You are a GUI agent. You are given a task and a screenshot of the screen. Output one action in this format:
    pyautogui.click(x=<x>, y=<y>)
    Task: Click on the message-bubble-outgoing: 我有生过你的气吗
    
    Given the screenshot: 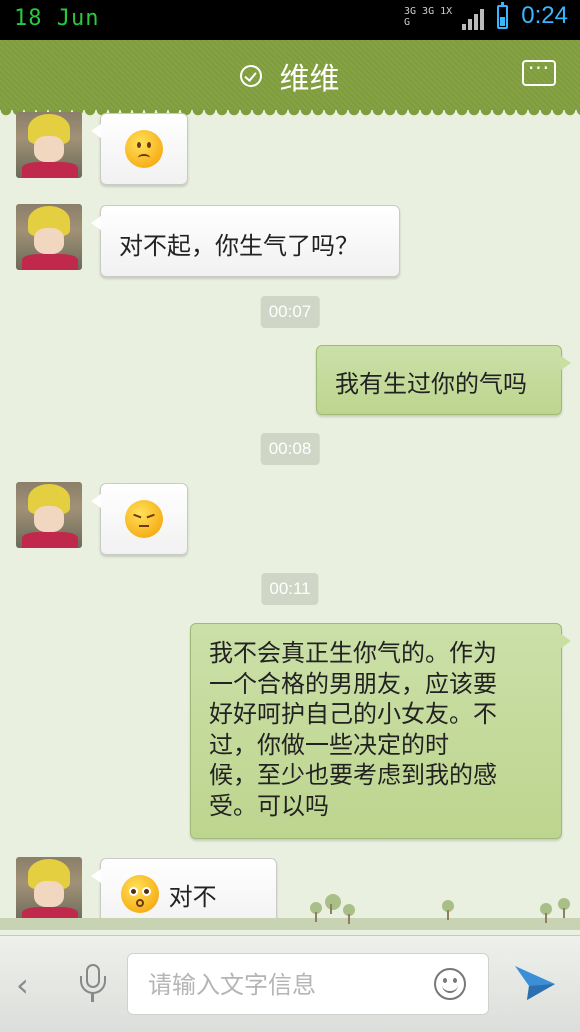 What is the action you would take?
    pyautogui.click(x=443, y=380)
    